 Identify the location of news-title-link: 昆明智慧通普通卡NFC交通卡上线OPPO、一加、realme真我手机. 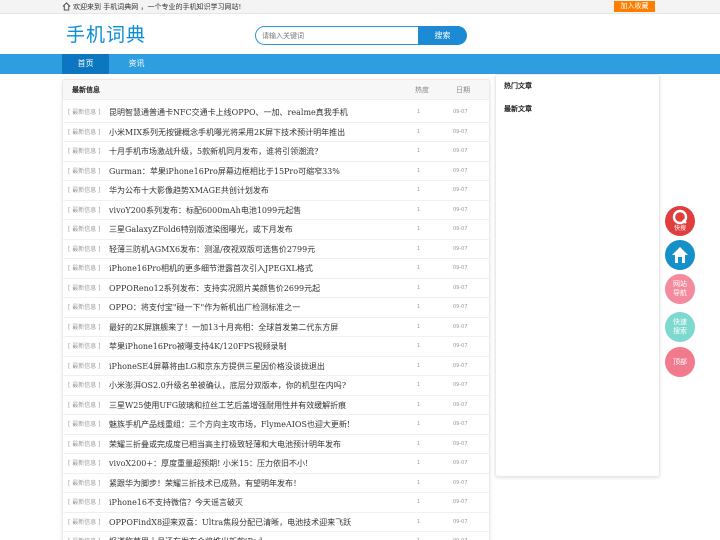
(259, 112).